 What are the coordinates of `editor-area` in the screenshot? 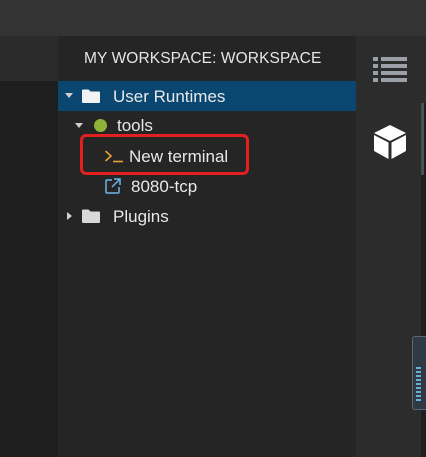 It's located at (29, 246).